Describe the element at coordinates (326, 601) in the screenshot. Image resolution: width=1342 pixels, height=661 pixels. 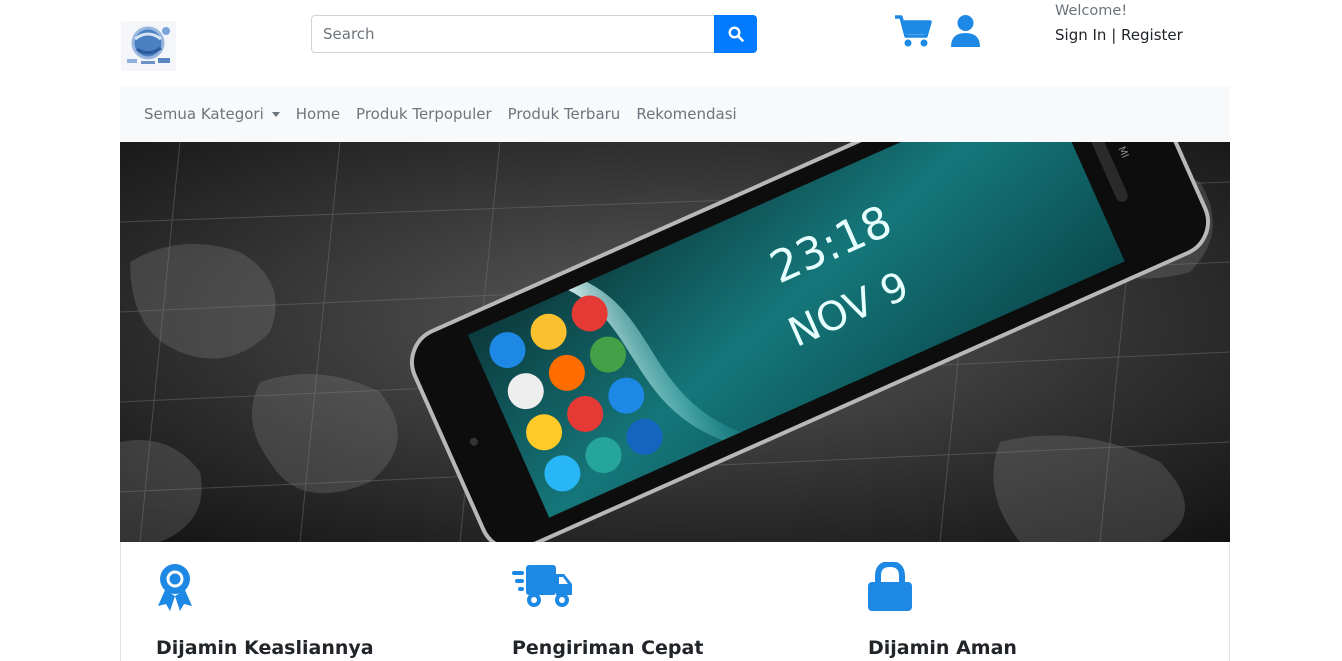
I see `feature-authenticity: Dijamin Keasliannya` at that location.